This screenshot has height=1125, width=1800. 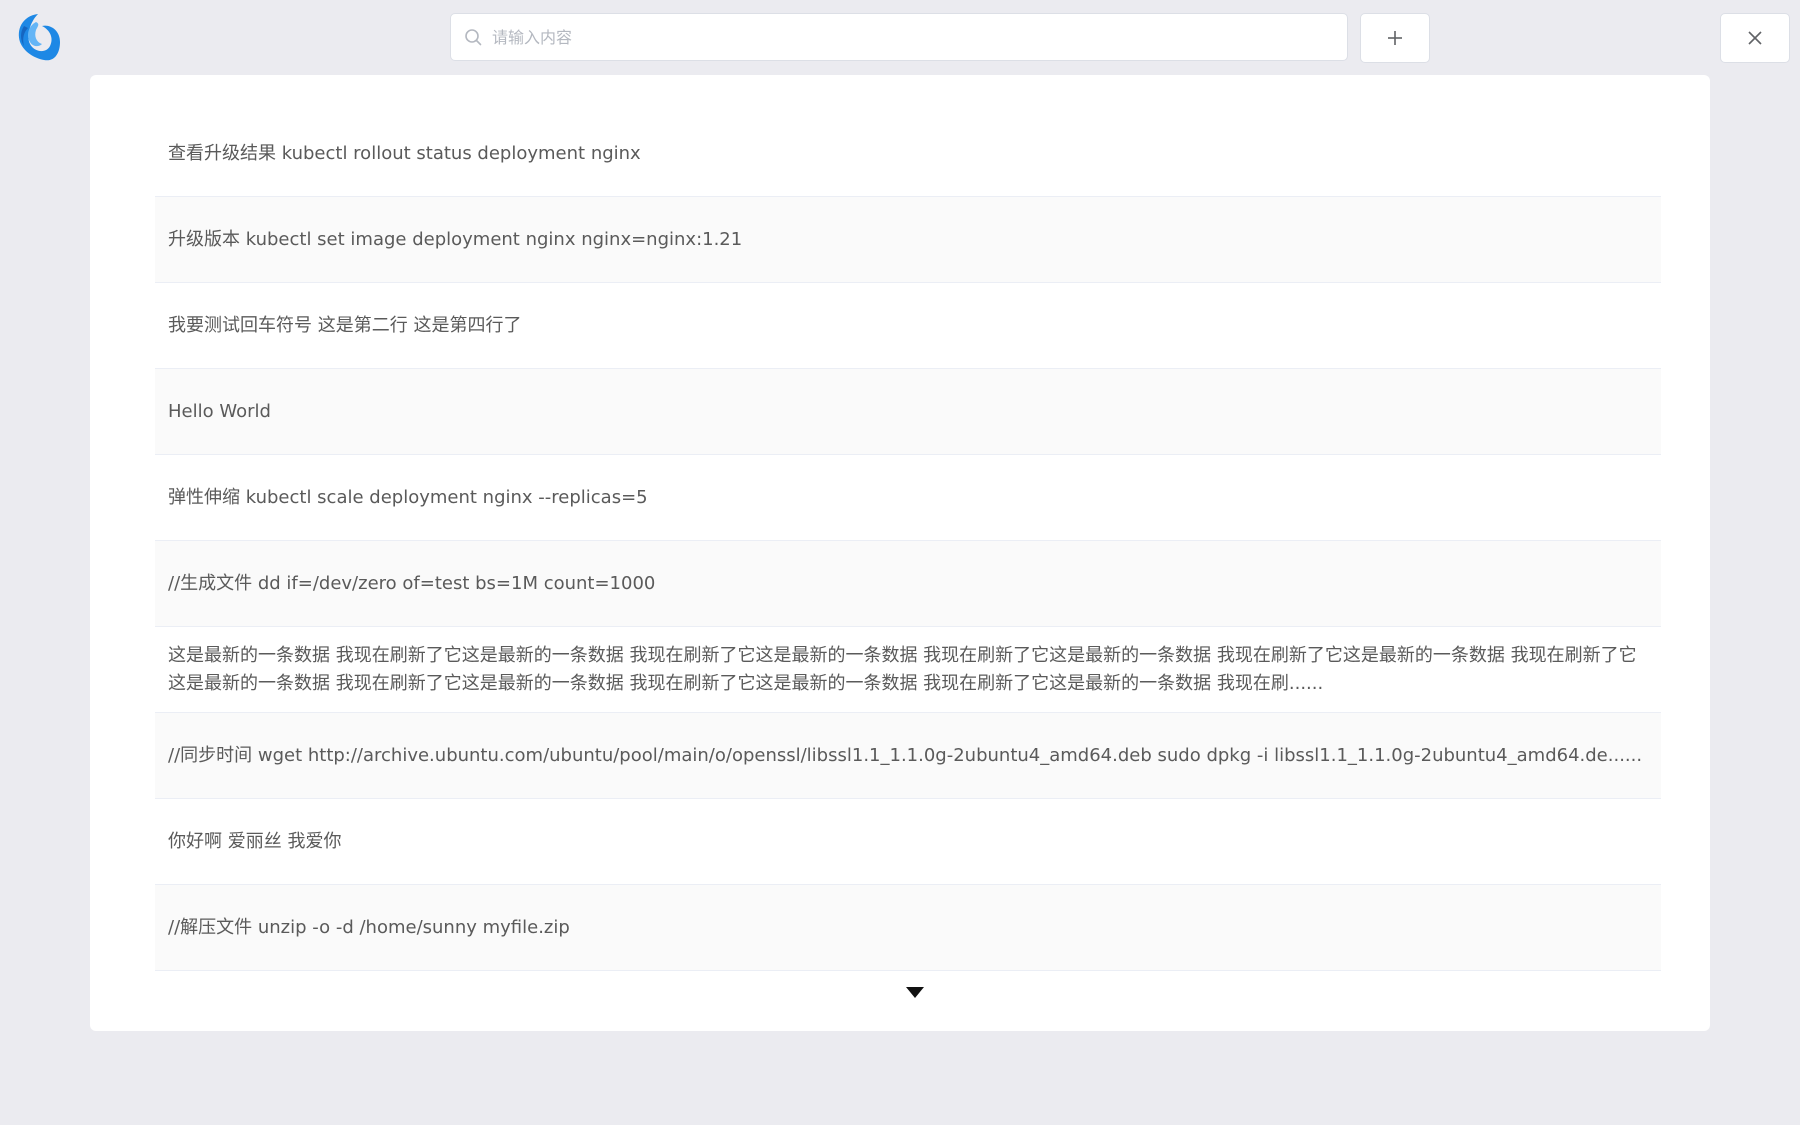 I want to click on plus-icon, so click(x=1395, y=38).